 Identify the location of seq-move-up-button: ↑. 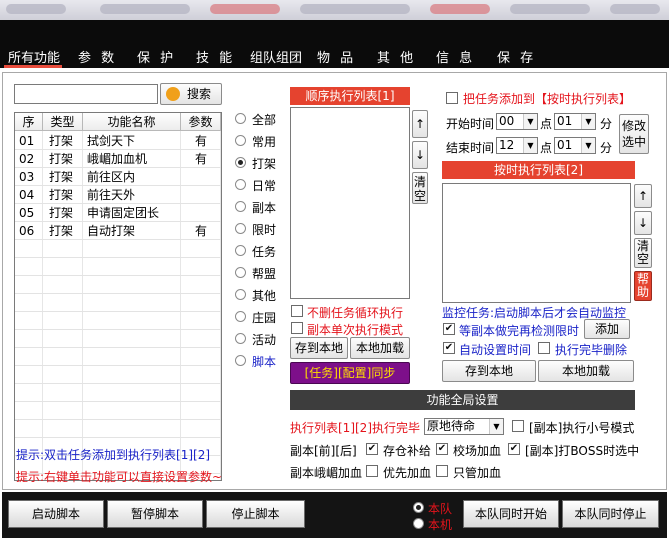
(420, 124).